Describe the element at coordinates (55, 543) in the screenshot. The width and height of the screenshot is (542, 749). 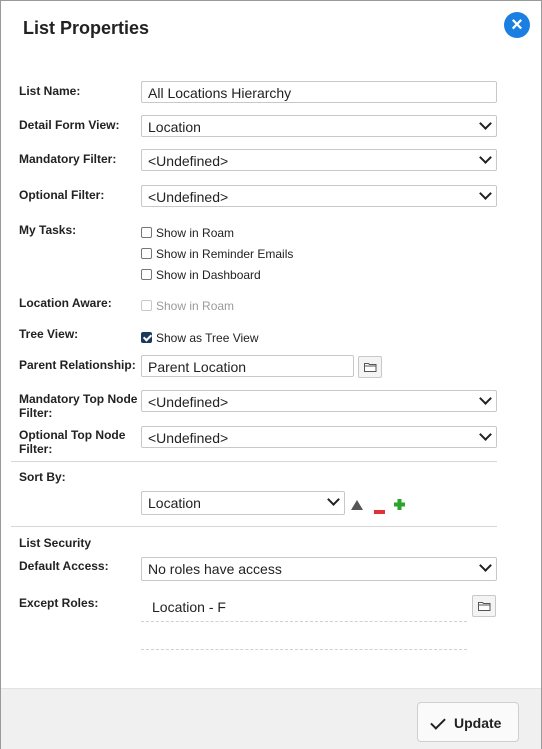
I see `list-security-heading: List Security` at that location.